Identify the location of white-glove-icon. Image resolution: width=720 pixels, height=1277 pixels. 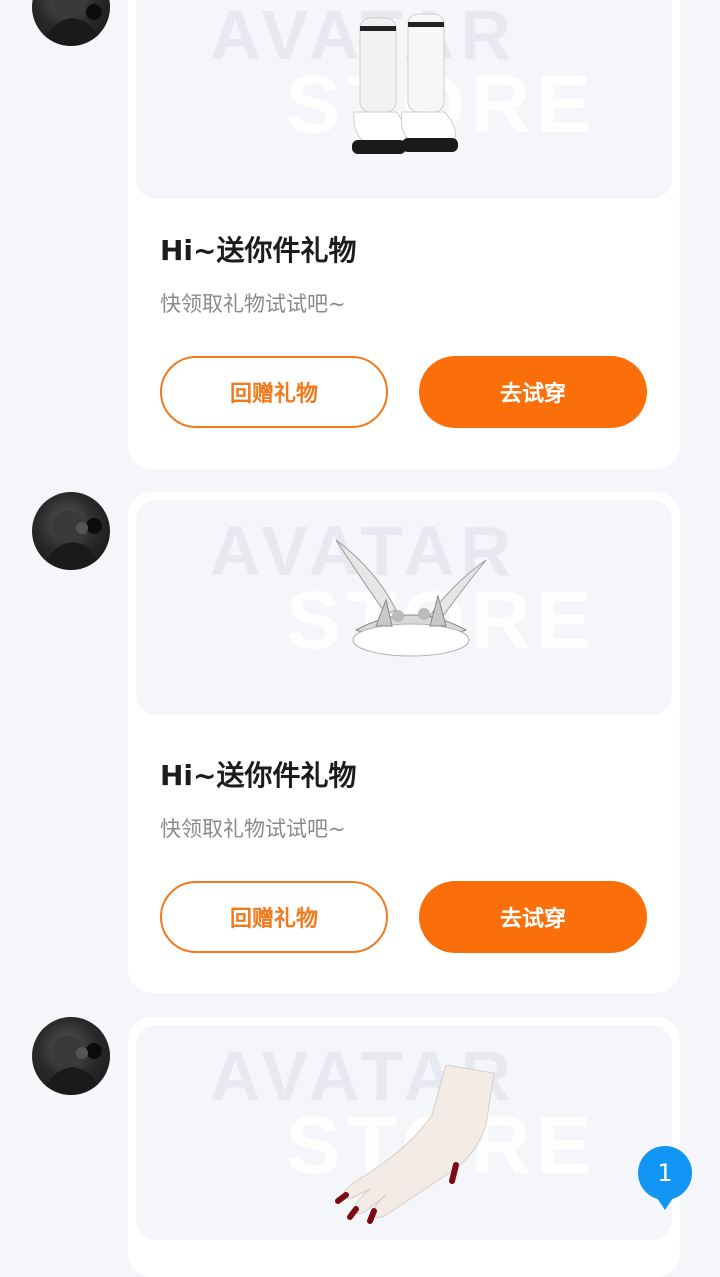
(411, 1146).